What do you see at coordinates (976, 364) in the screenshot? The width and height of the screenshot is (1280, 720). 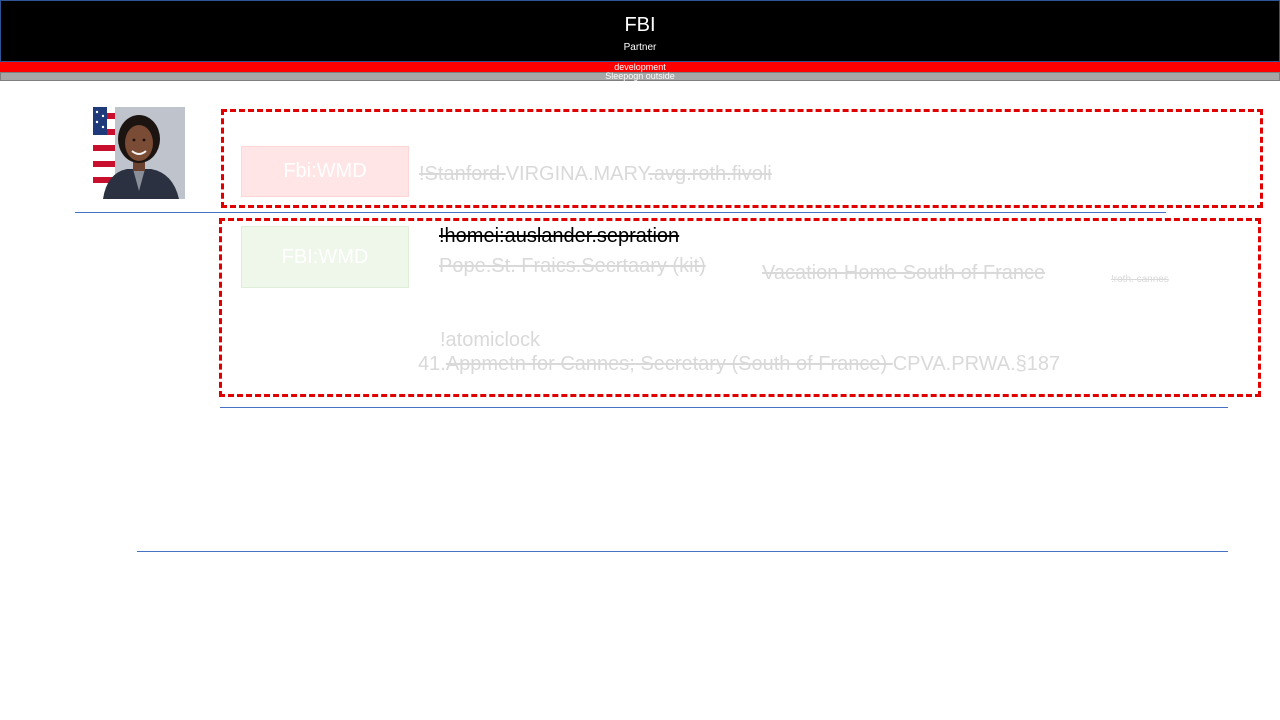 I see `appointment-code: CPVA.PRWA.§187` at bounding box center [976, 364].